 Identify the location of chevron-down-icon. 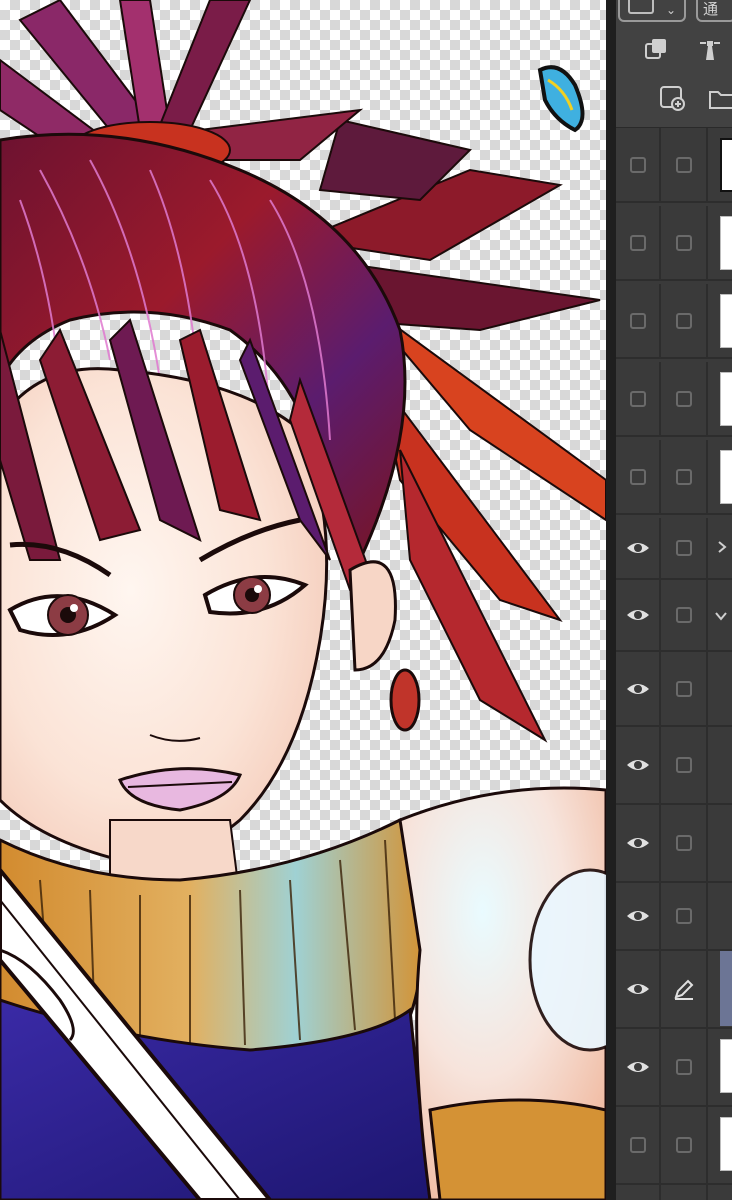
(721, 616).